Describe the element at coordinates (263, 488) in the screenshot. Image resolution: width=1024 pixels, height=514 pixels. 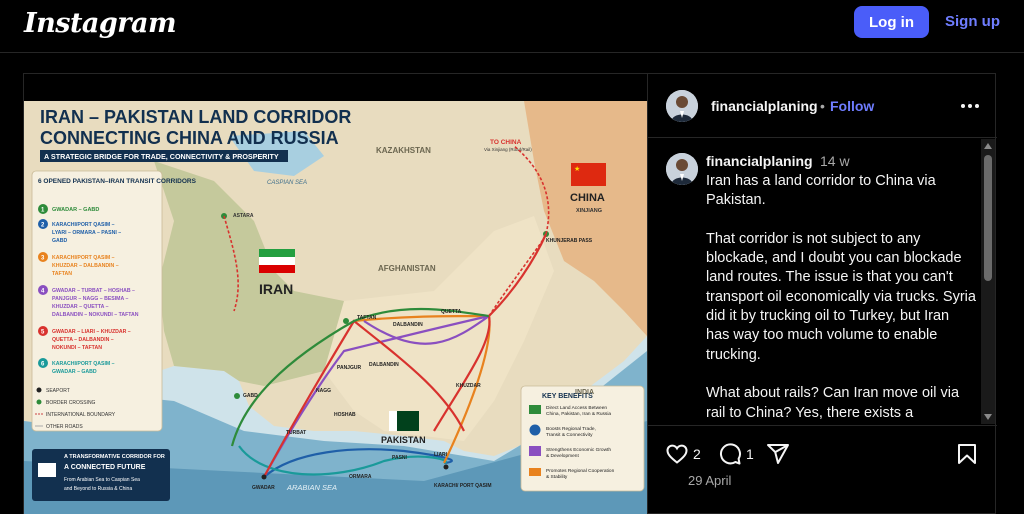
I see `svg-text: GWADAR` at that location.